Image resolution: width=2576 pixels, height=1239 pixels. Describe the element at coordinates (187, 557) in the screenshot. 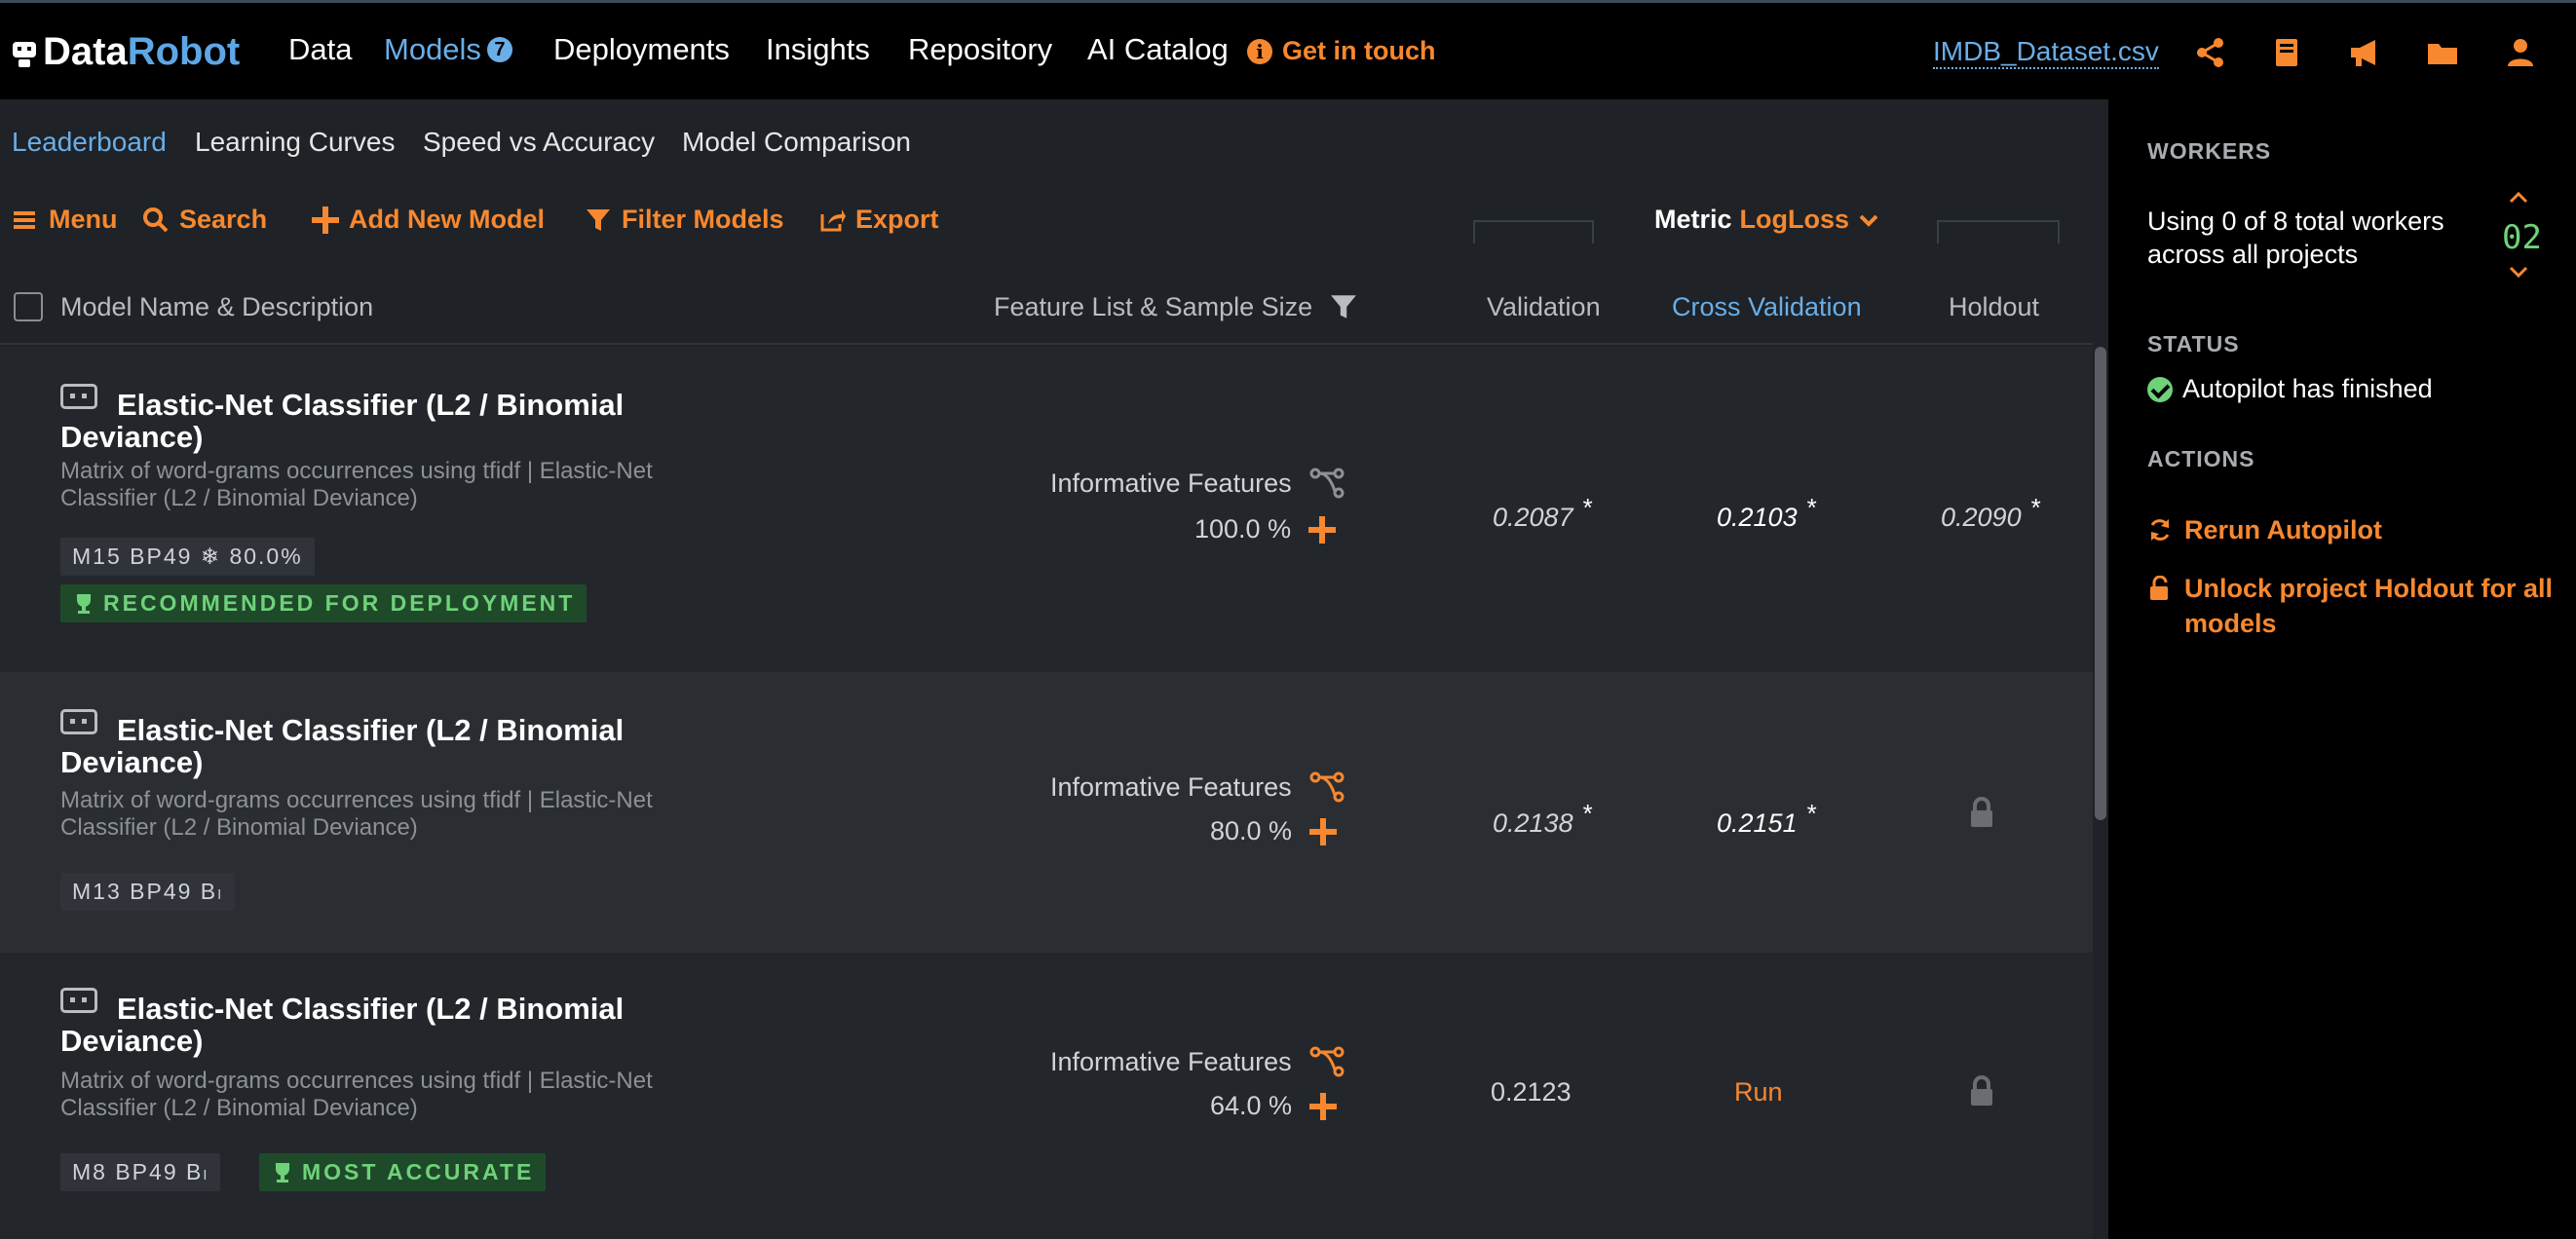

I see `model-tags: M15 BP49 ❄ 80.0%` at that location.